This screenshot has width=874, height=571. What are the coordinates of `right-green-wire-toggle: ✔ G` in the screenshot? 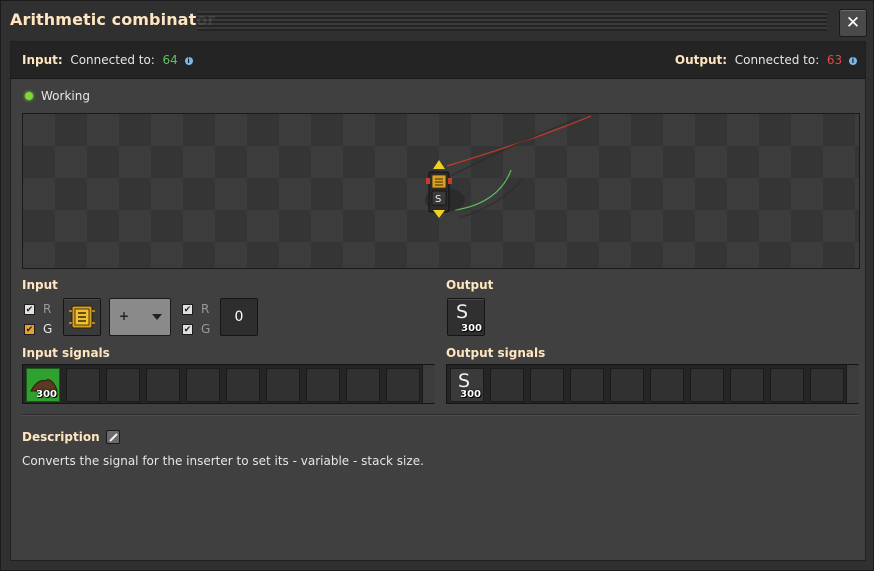 It's located at (196, 329).